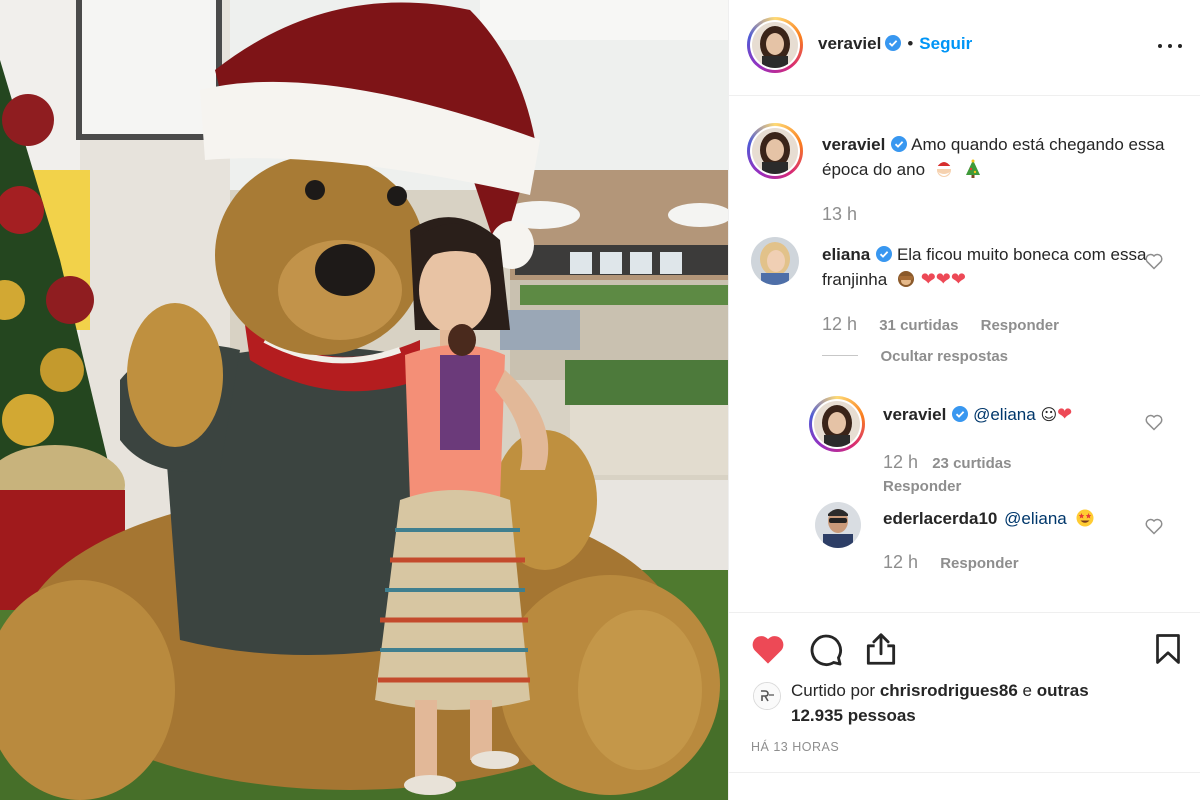  I want to click on reply-username: veraviel, so click(914, 414).